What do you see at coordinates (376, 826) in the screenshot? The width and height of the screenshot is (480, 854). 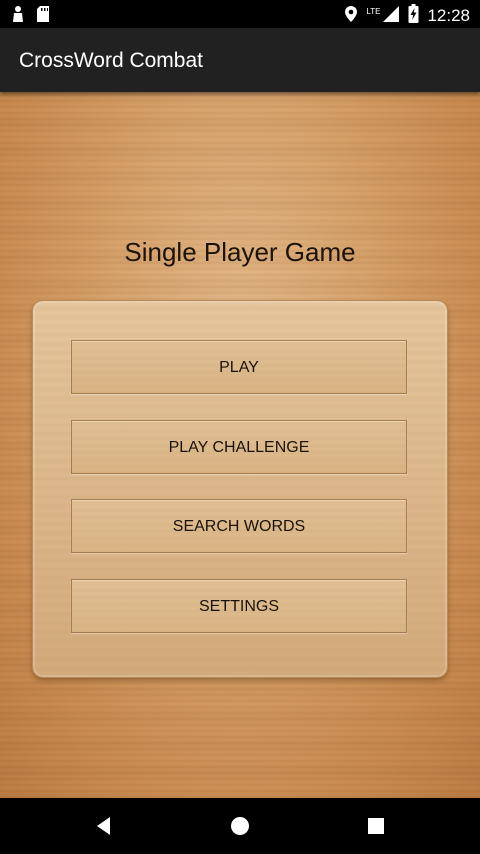 I see `recents-icon` at bounding box center [376, 826].